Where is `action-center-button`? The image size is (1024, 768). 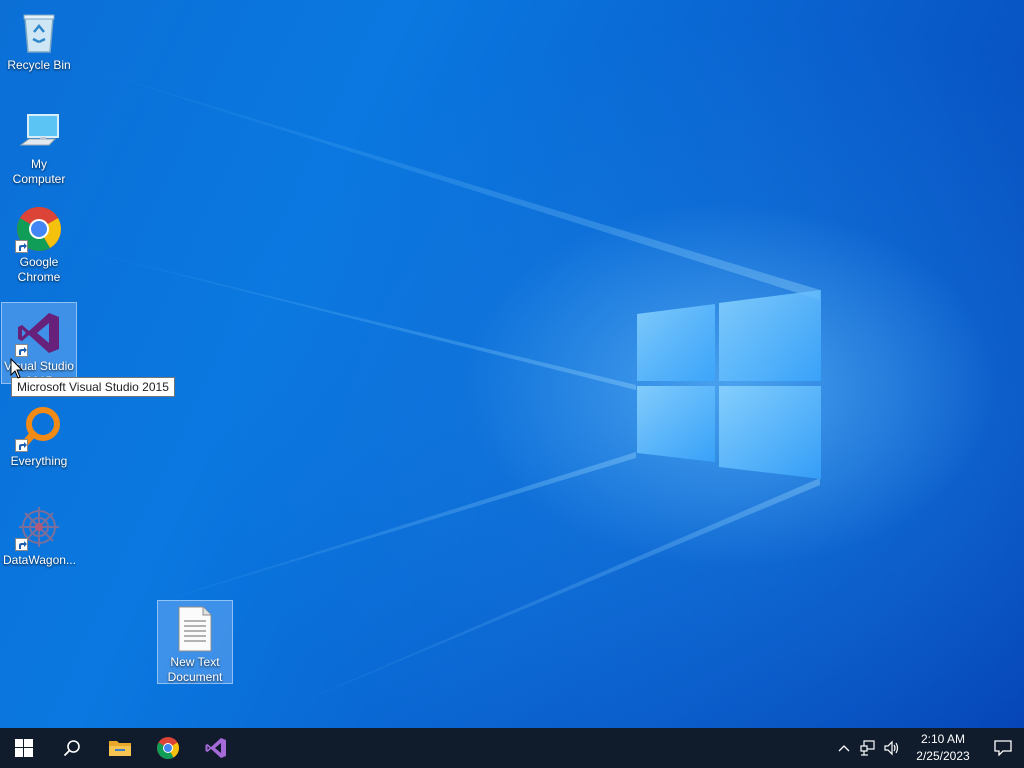
action-center-button is located at coordinates (1003, 748).